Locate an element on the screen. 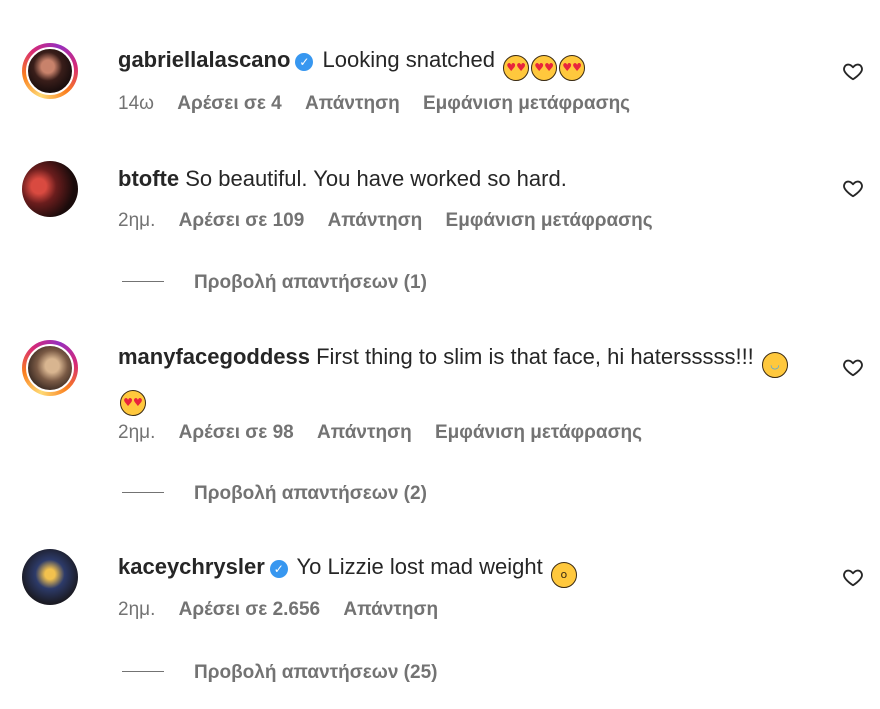  tears-of-joy-icon: ◡ is located at coordinates (774, 365).